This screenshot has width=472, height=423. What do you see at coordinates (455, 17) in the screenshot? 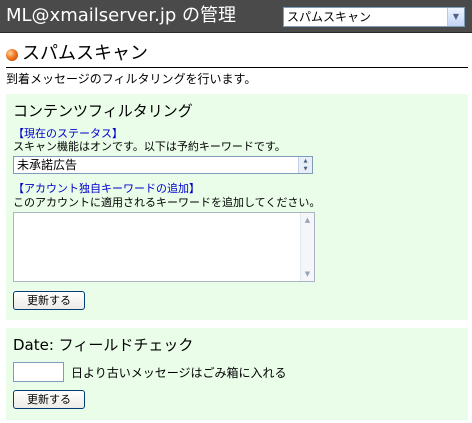
I see `chevron-down-icon: ▼` at bounding box center [455, 17].